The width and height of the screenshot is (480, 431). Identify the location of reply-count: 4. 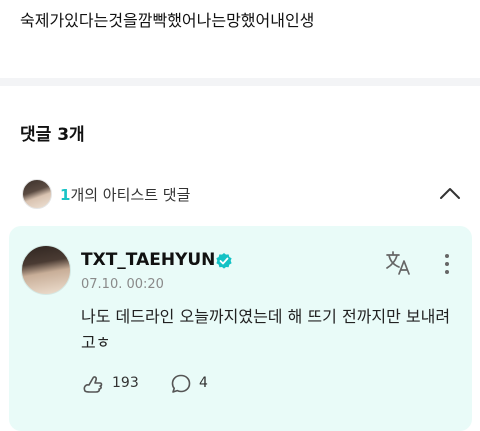
(203, 383).